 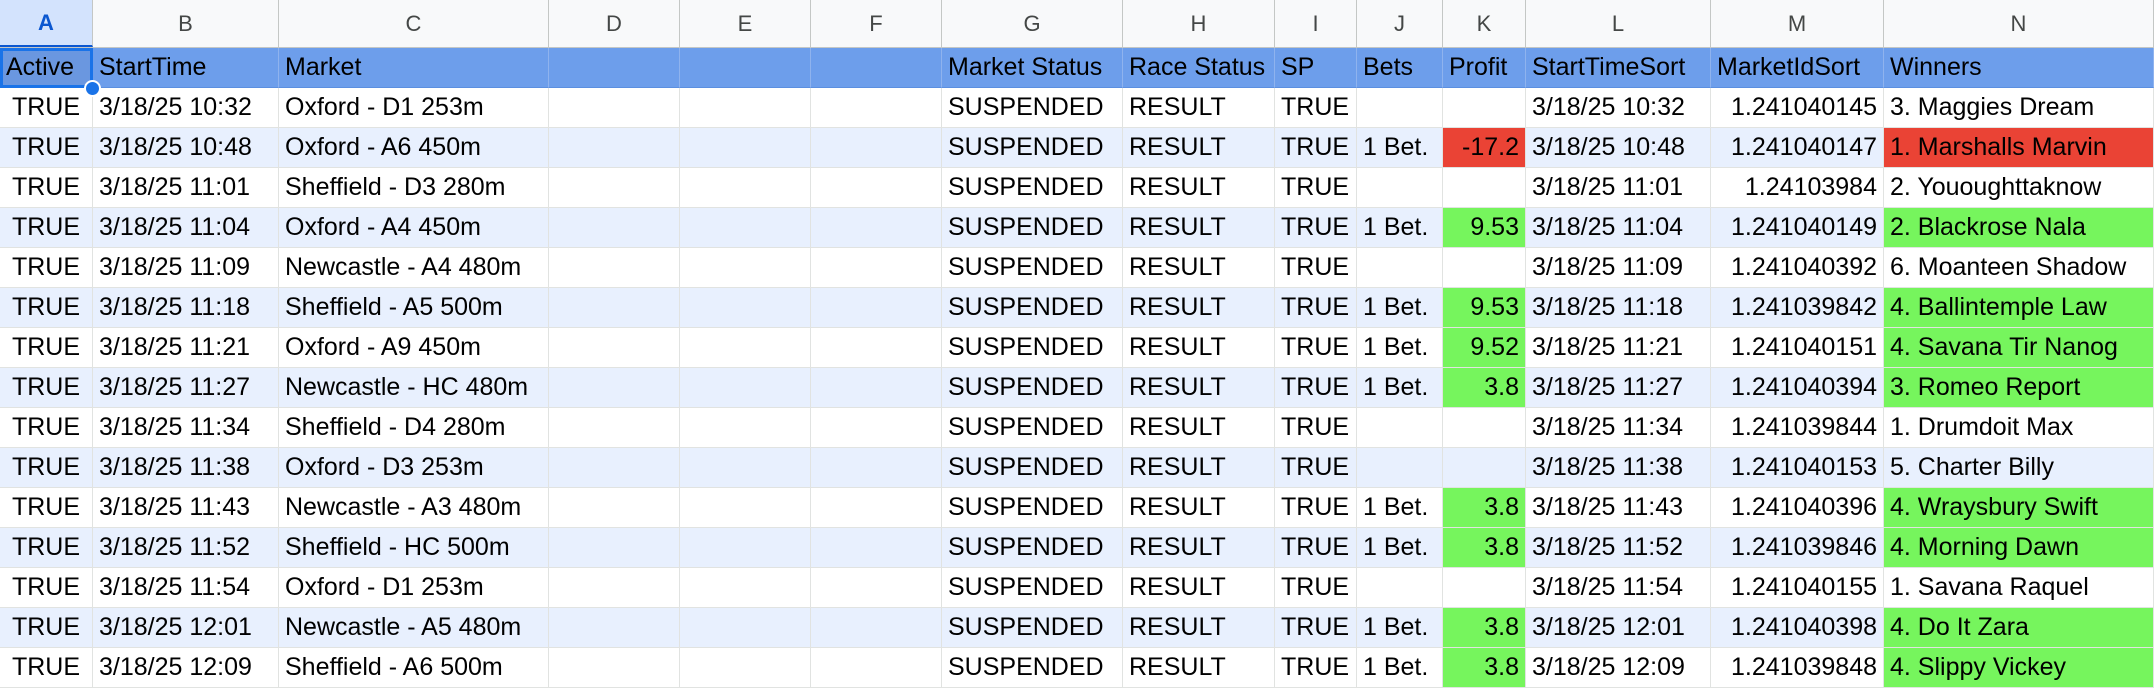 What do you see at coordinates (1484, 348) in the screenshot?
I see `cell-k: 9.52` at bounding box center [1484, 348].